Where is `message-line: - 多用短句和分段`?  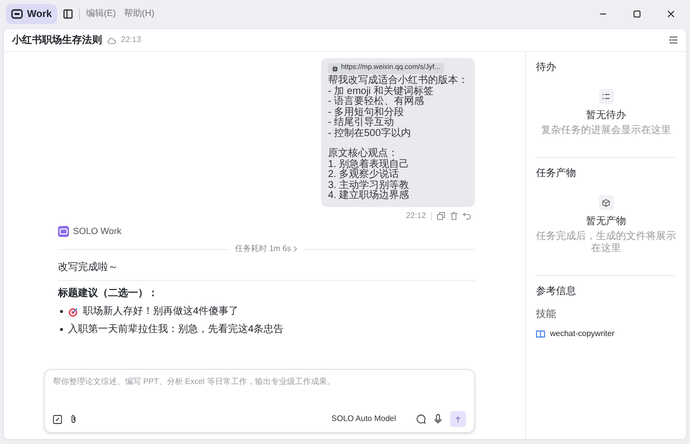
message-line: - 多用短句和分段 is located at coordinates (367, 113).